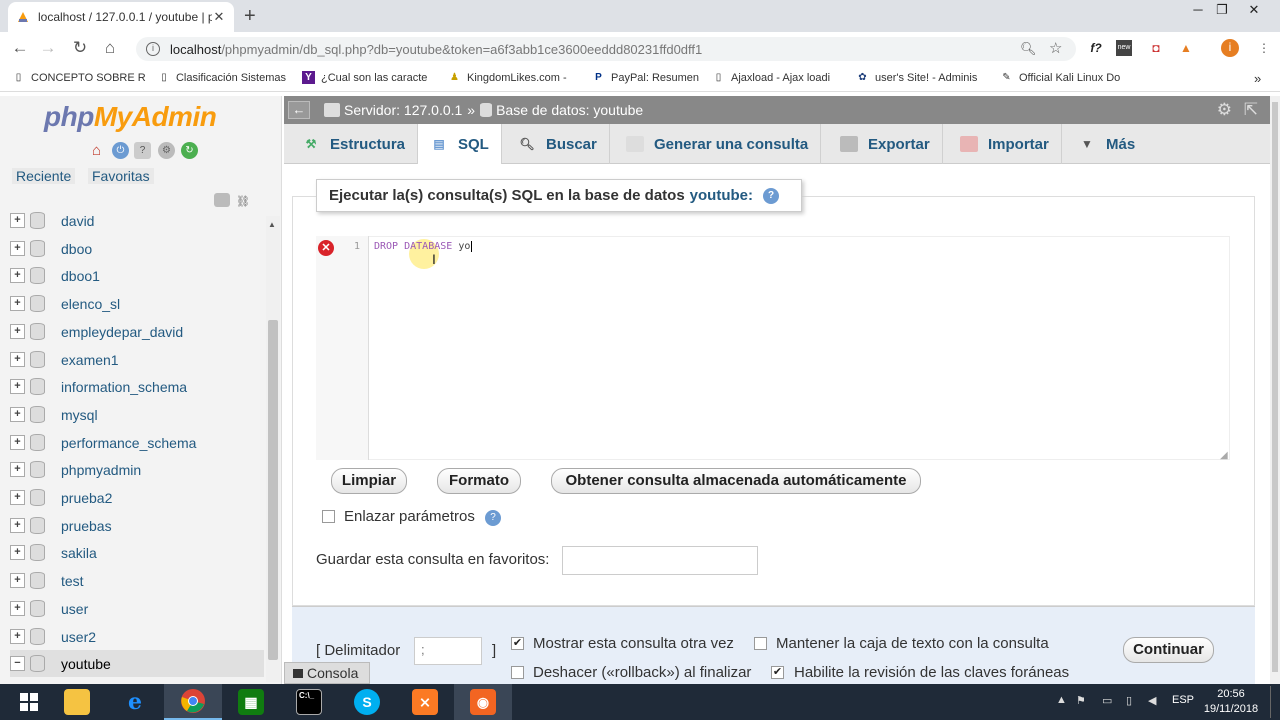  What do you see at coordinates (137, 442) in the screenshot?
I see `database-item: + performance_schema` at bounding box center [137, 442].